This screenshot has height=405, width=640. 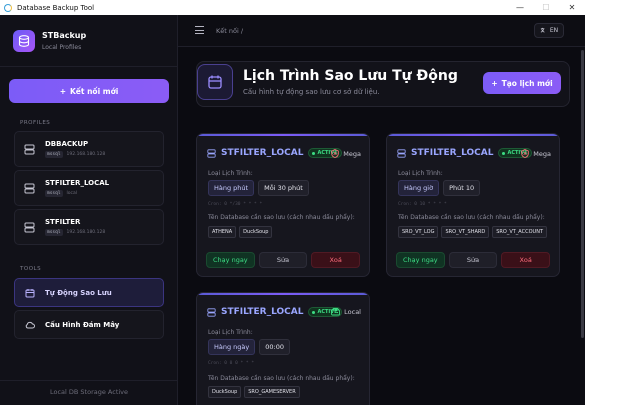 What do you see at coordinates (49, 41) in the screenshot?
I see `brand: STBackup Local Profiles` at bounding box center [49, 41].